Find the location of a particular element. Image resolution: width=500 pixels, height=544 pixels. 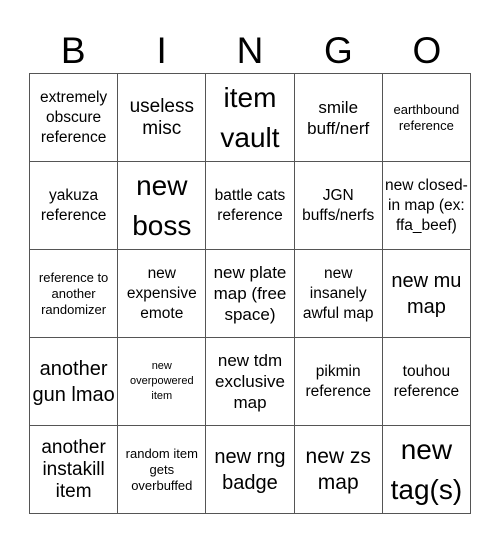

cell-text: new boss is located at coordinates (162, 205).